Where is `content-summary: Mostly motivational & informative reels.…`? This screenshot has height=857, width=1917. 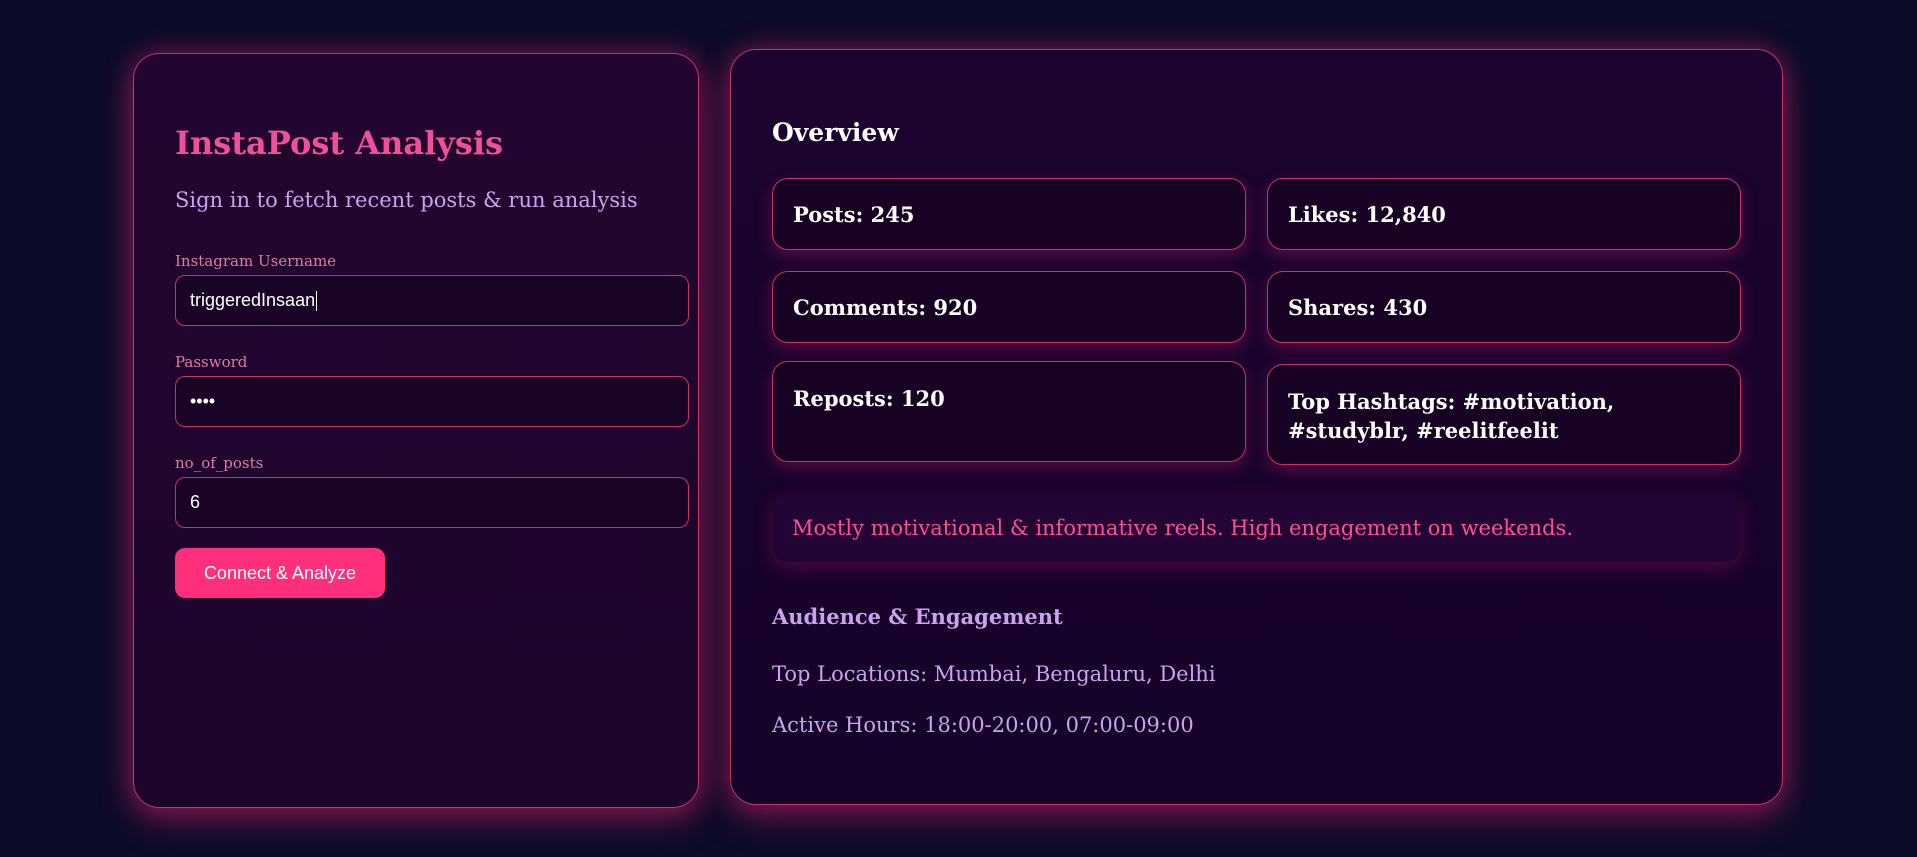
content-summary: Mostly motivational & informative reels.… is located at coordinates (1256, 528).